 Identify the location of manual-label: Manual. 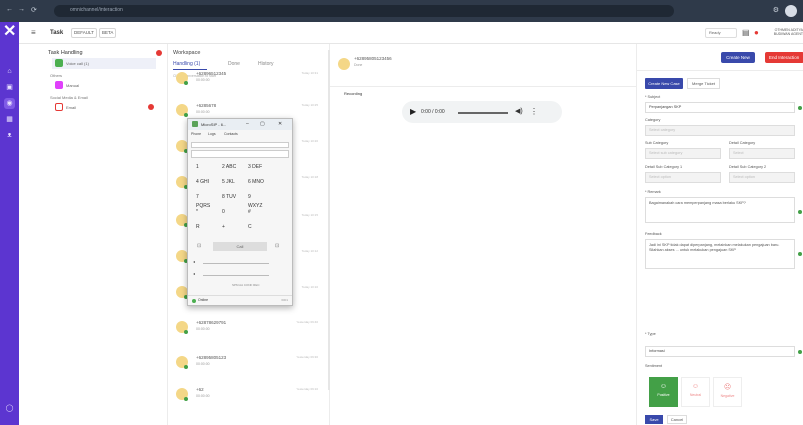
(73, 85).